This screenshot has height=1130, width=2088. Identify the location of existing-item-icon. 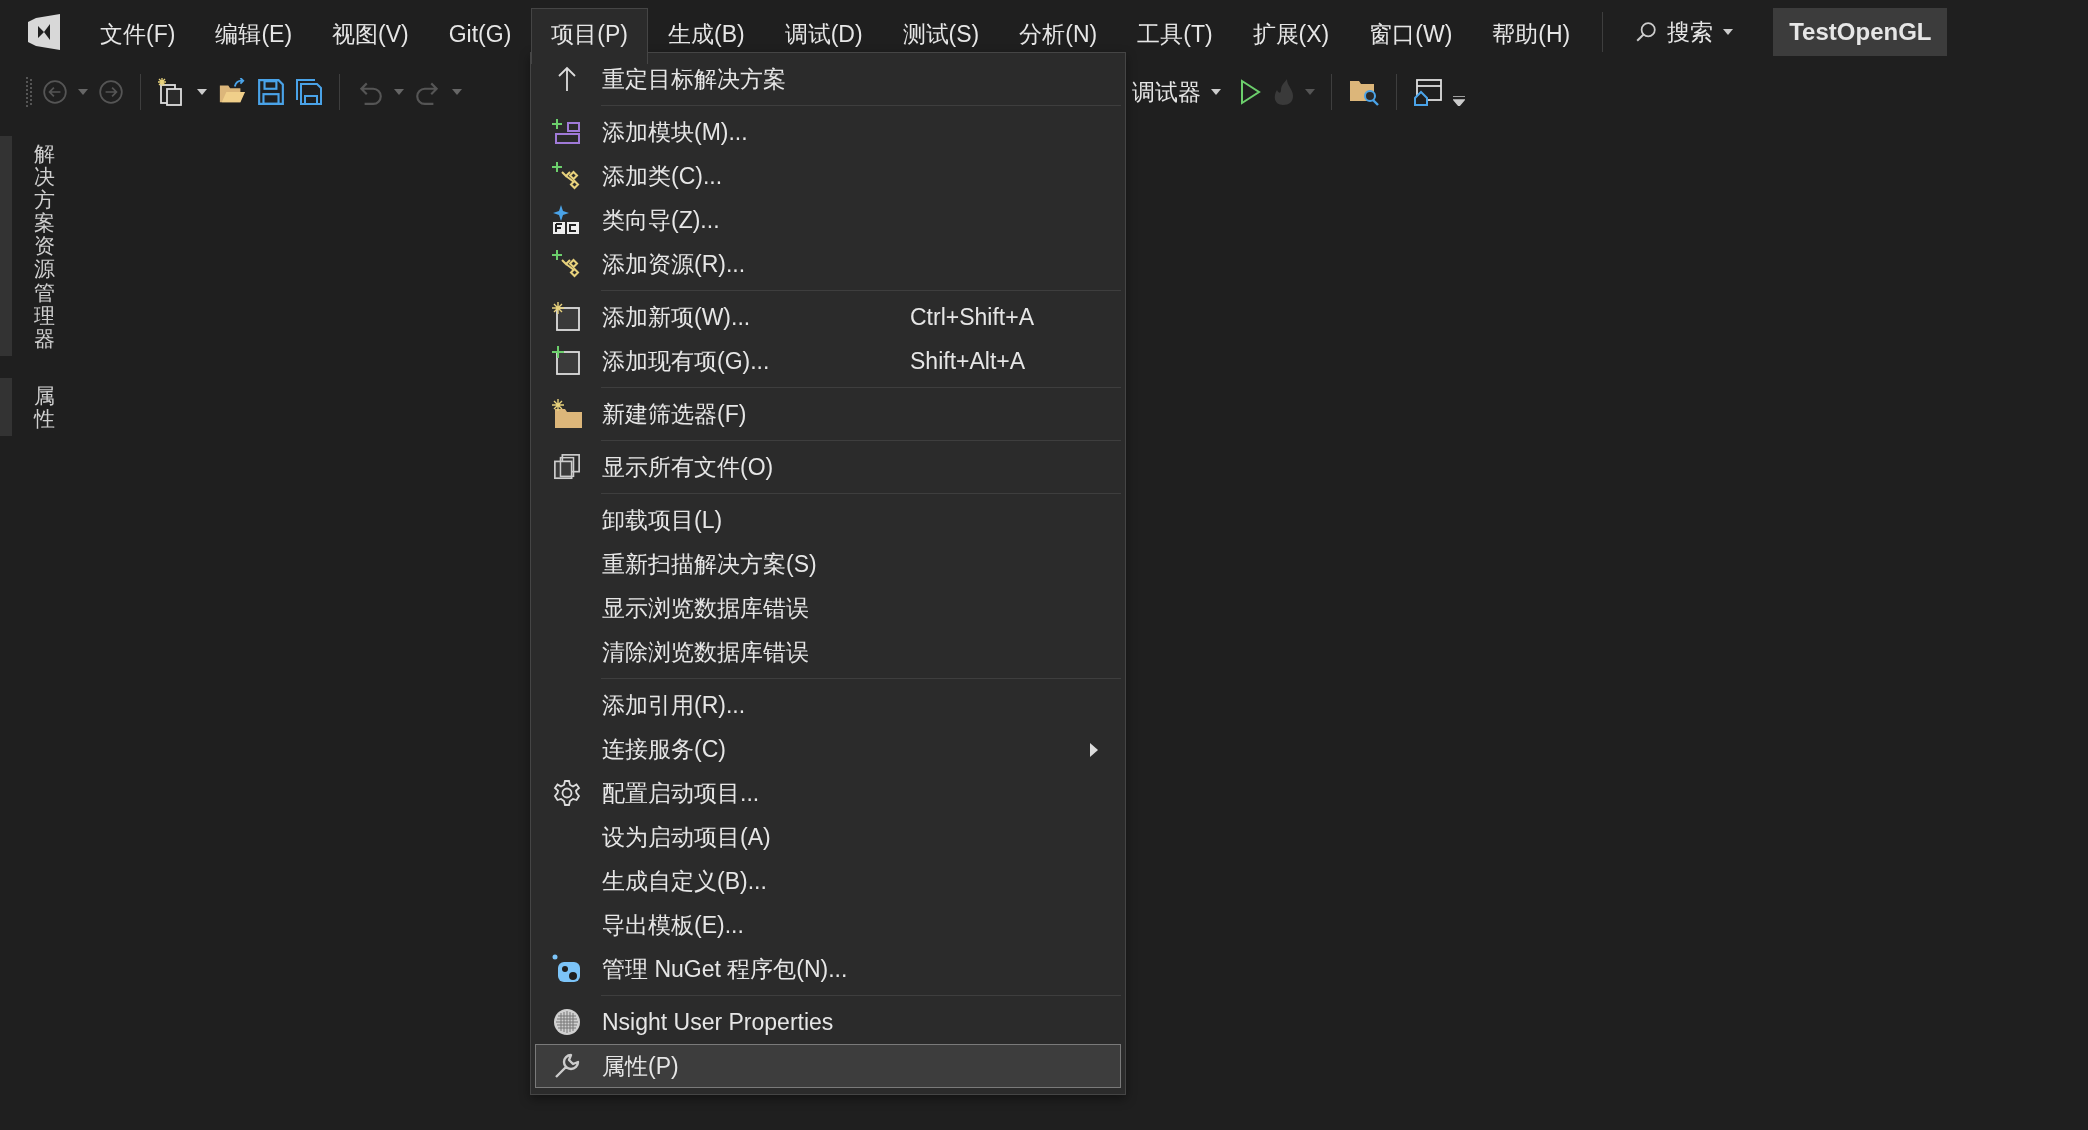
(567, 361).